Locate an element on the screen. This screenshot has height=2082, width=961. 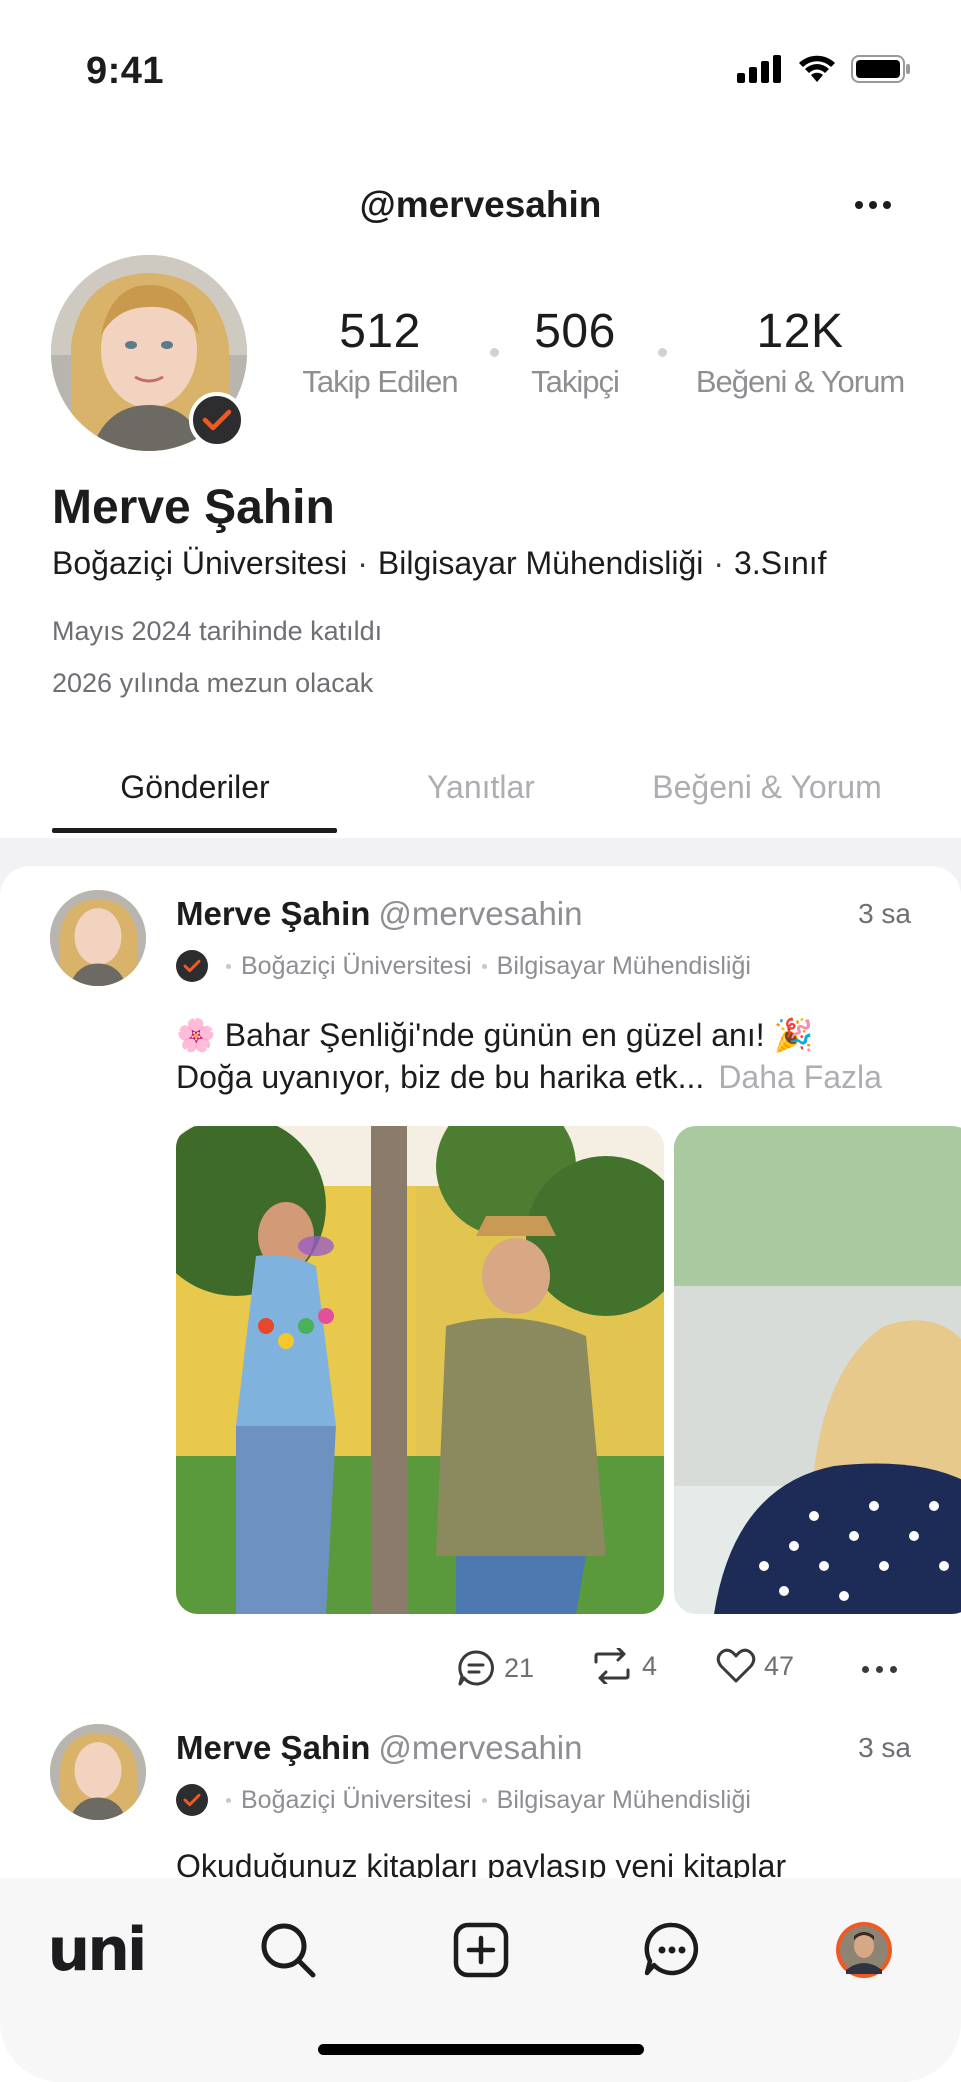
tab-likes-comments: Beğeni & Yorum is located at coordinates (767, 787).